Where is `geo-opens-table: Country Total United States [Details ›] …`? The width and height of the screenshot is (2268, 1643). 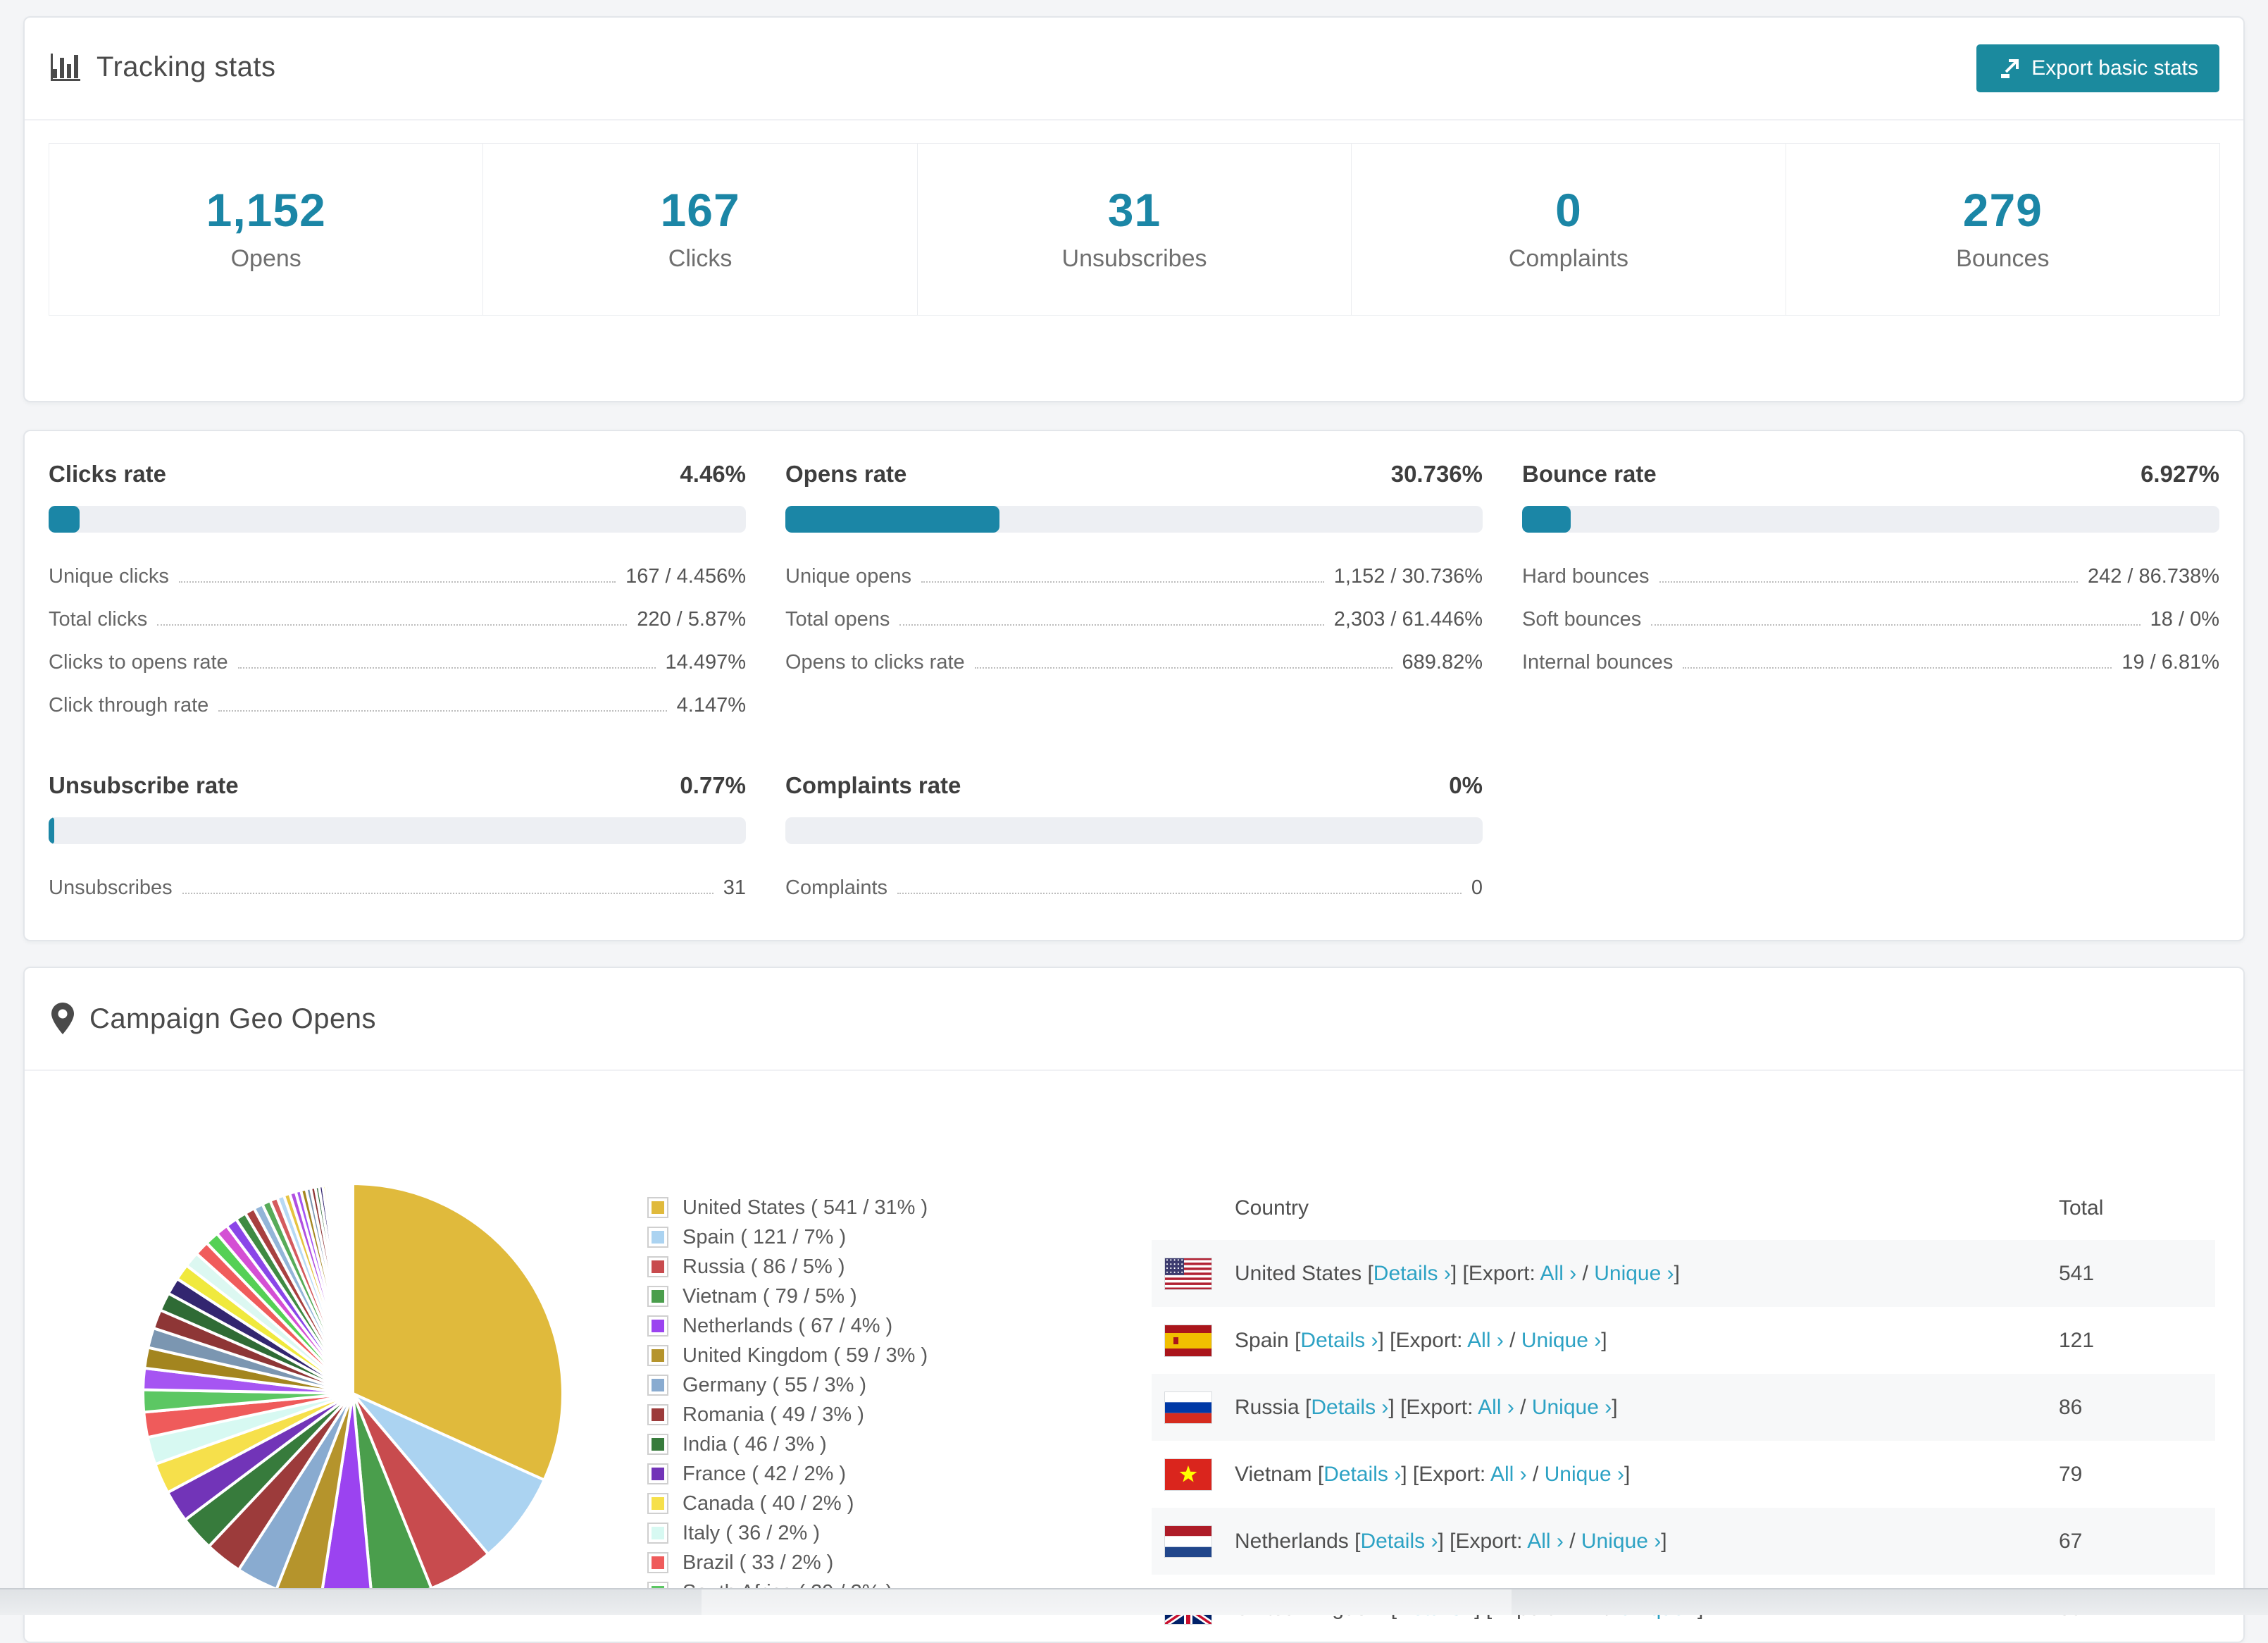 geo-opens-table: Country Total United States [Details ›] … is located at coordinates (1684, 1410).